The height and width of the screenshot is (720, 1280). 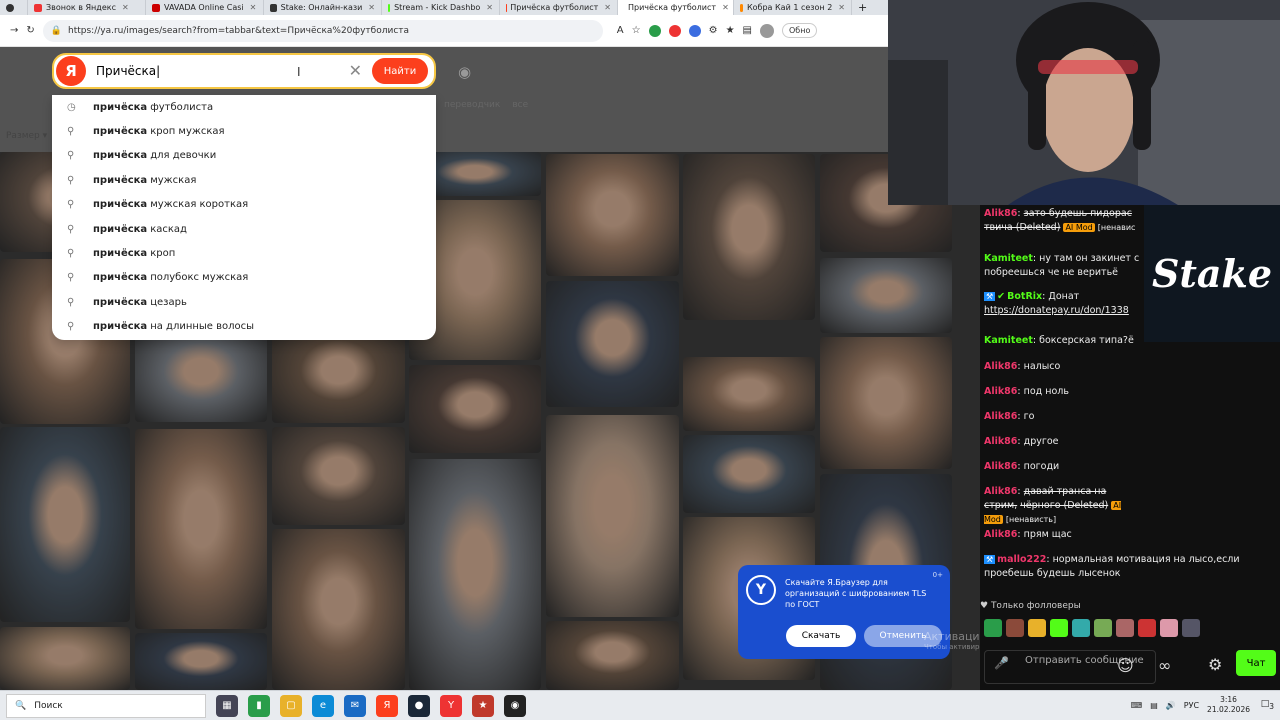 I want to click on clock: 3:16 21.02.2026, so click(x=1228, y=705).